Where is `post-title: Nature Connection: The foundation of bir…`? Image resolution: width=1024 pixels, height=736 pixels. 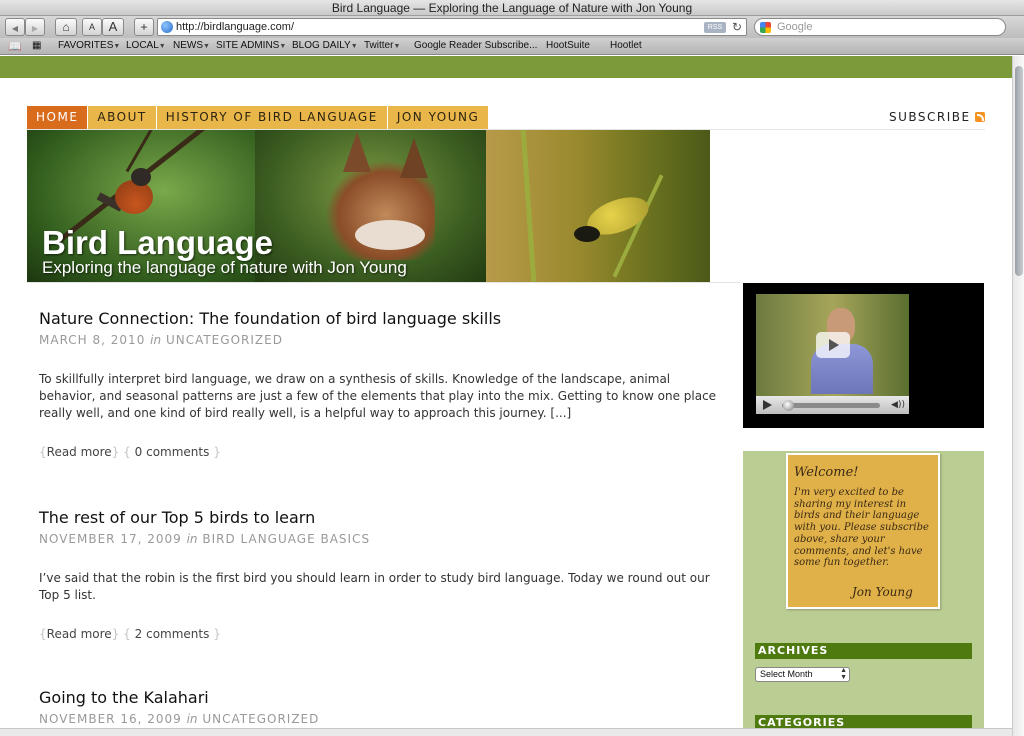
post-title: Nature Connection: The foundation of bir… is located at coordinates (379, 319).